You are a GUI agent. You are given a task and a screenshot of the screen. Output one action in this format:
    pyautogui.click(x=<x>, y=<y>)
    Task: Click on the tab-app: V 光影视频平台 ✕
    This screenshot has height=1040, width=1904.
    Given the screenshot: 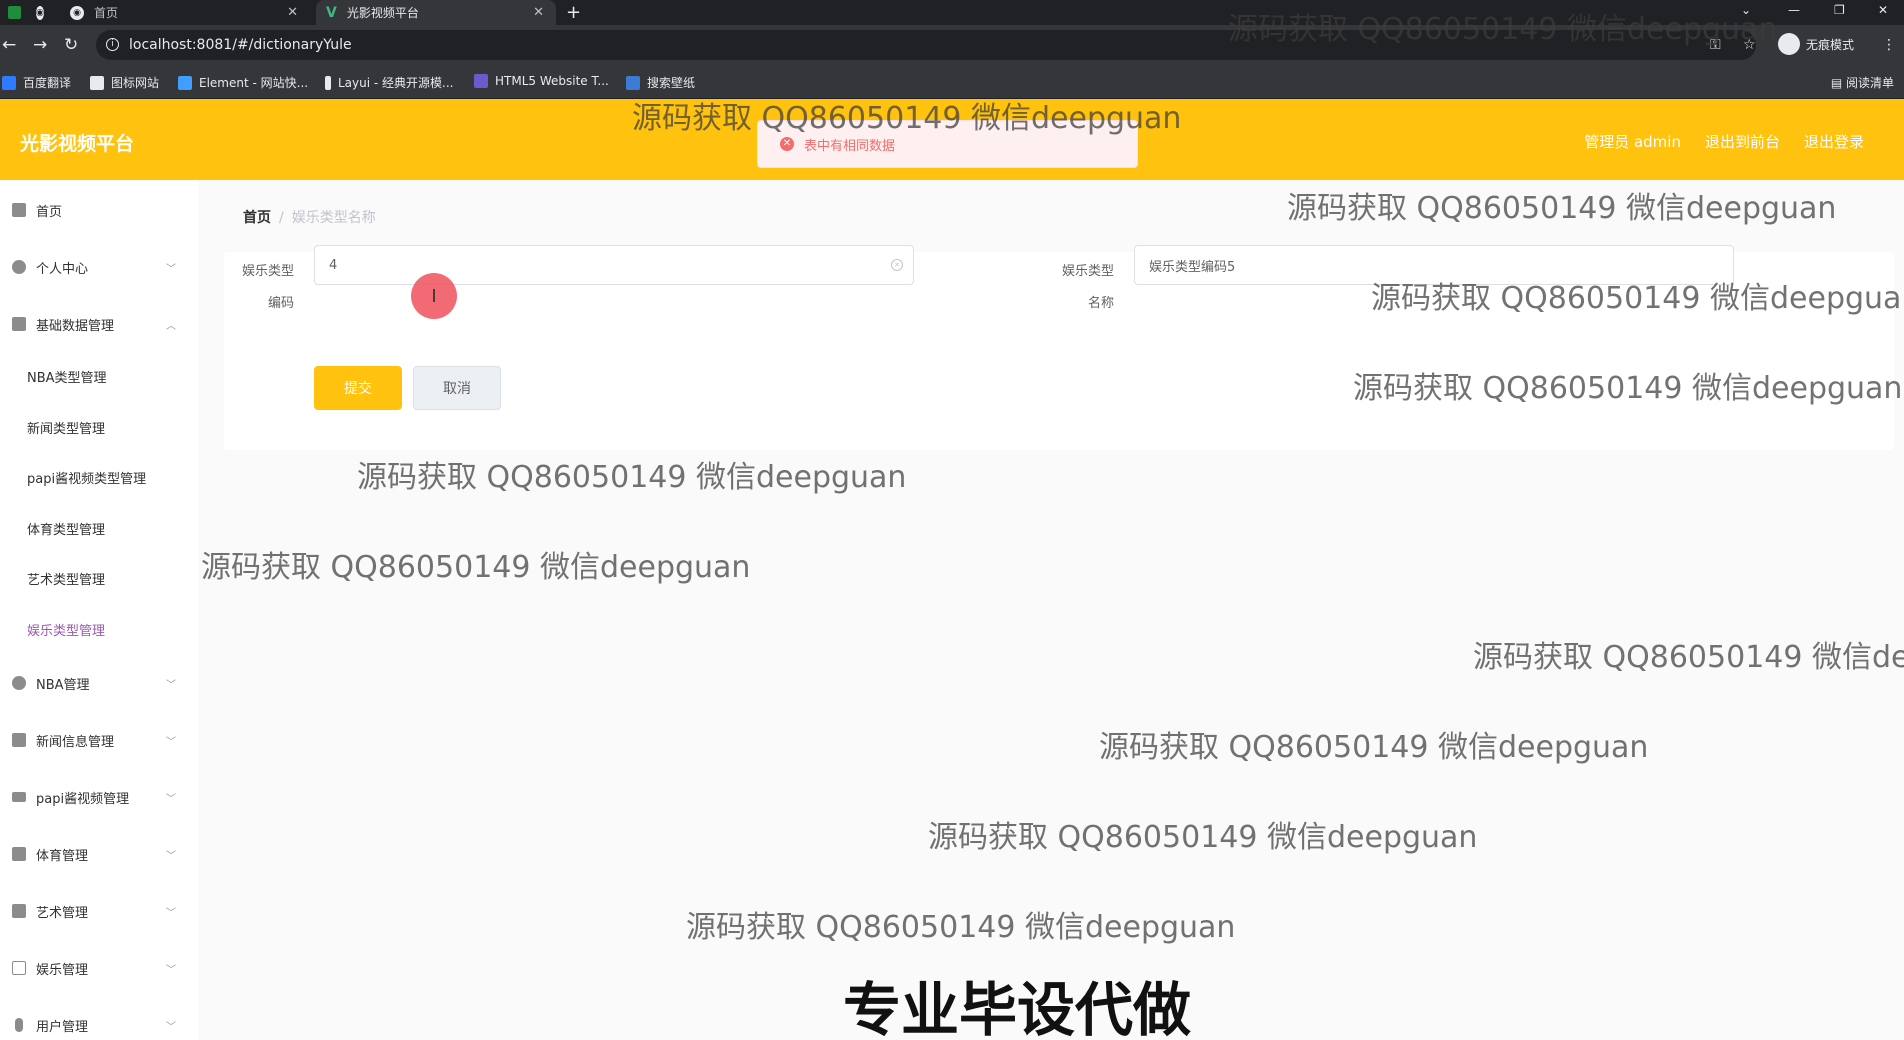 What is the action you would take?
    pyautogui.click(x=436, y=12)
    